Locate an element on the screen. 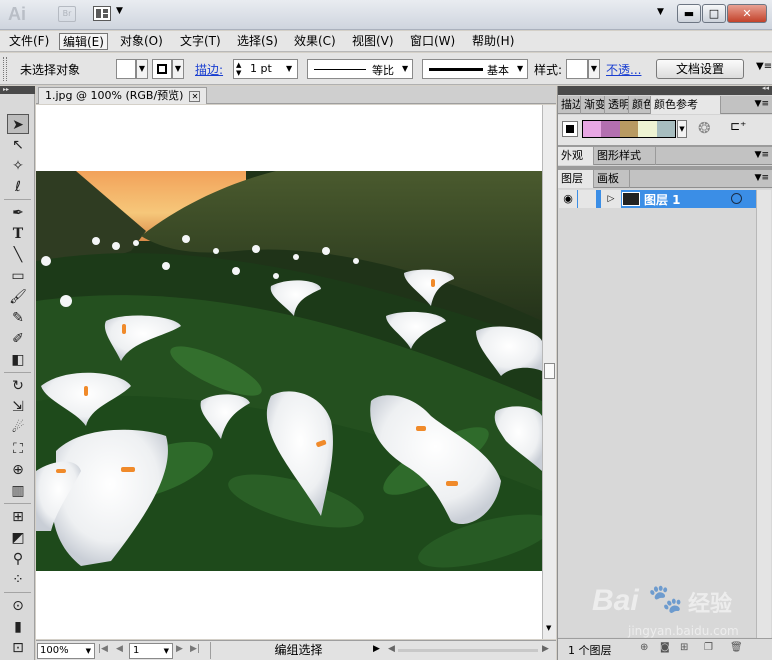  layers-scrollbar is located at coordinates (763, 414).